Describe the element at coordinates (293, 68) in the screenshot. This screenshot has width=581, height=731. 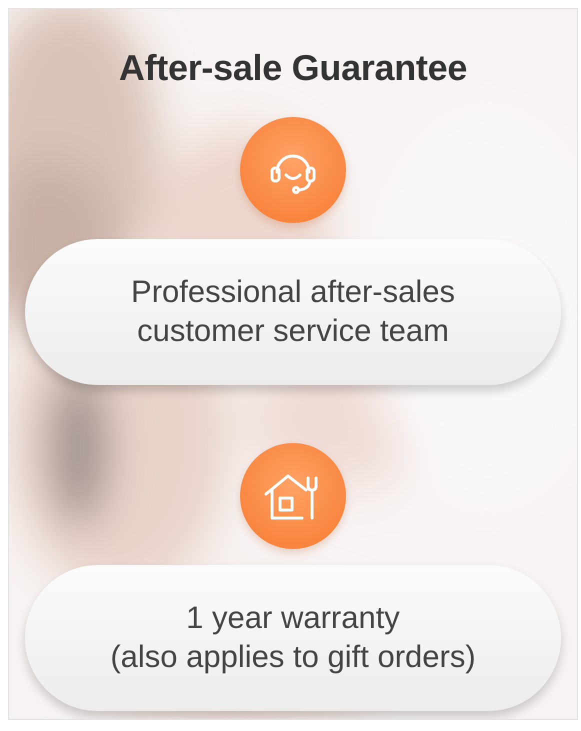
I see `title: After-sale Guarantee` at that location.